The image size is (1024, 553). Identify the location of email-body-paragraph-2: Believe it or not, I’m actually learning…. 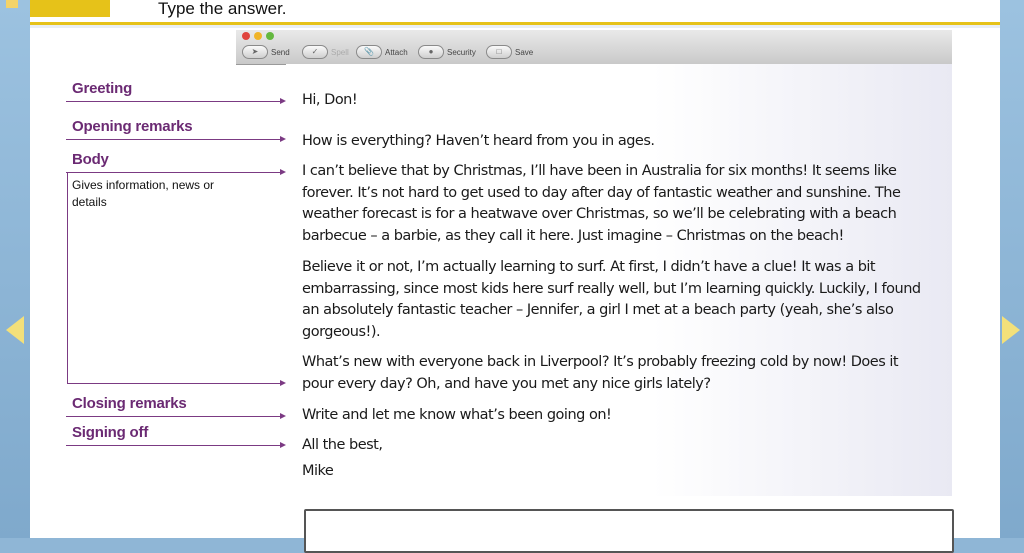
(611, 299).